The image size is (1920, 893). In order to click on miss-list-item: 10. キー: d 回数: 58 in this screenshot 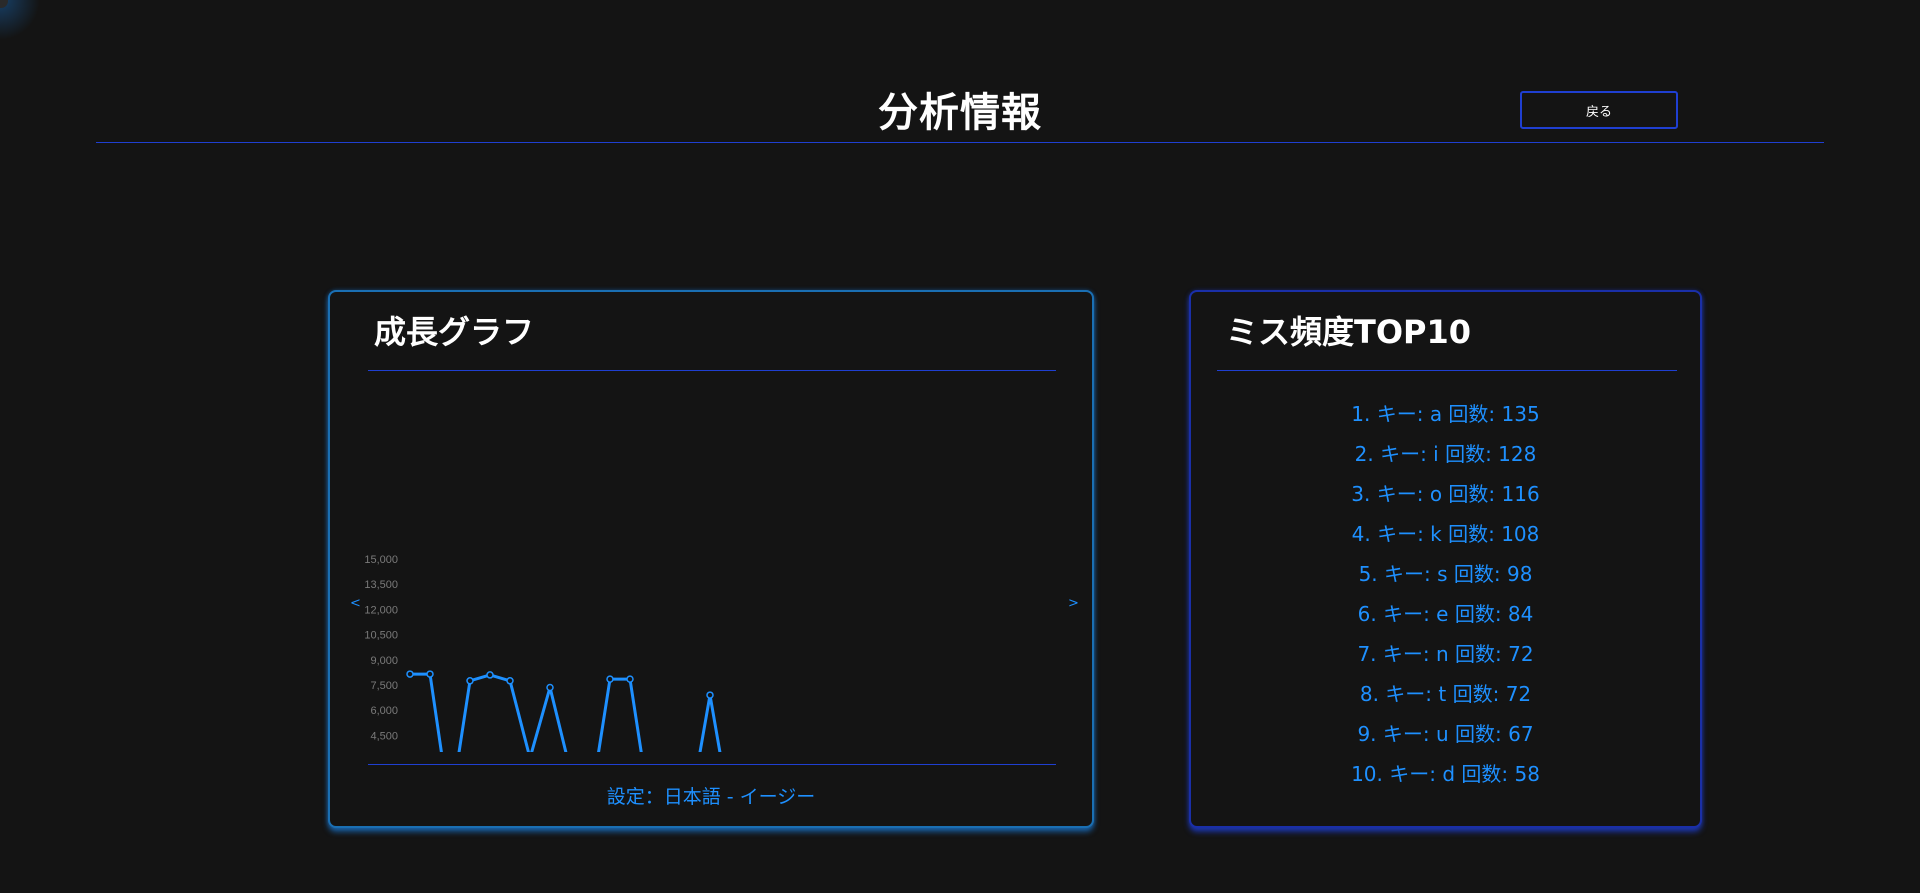, I will do `click(1445, 774)`.